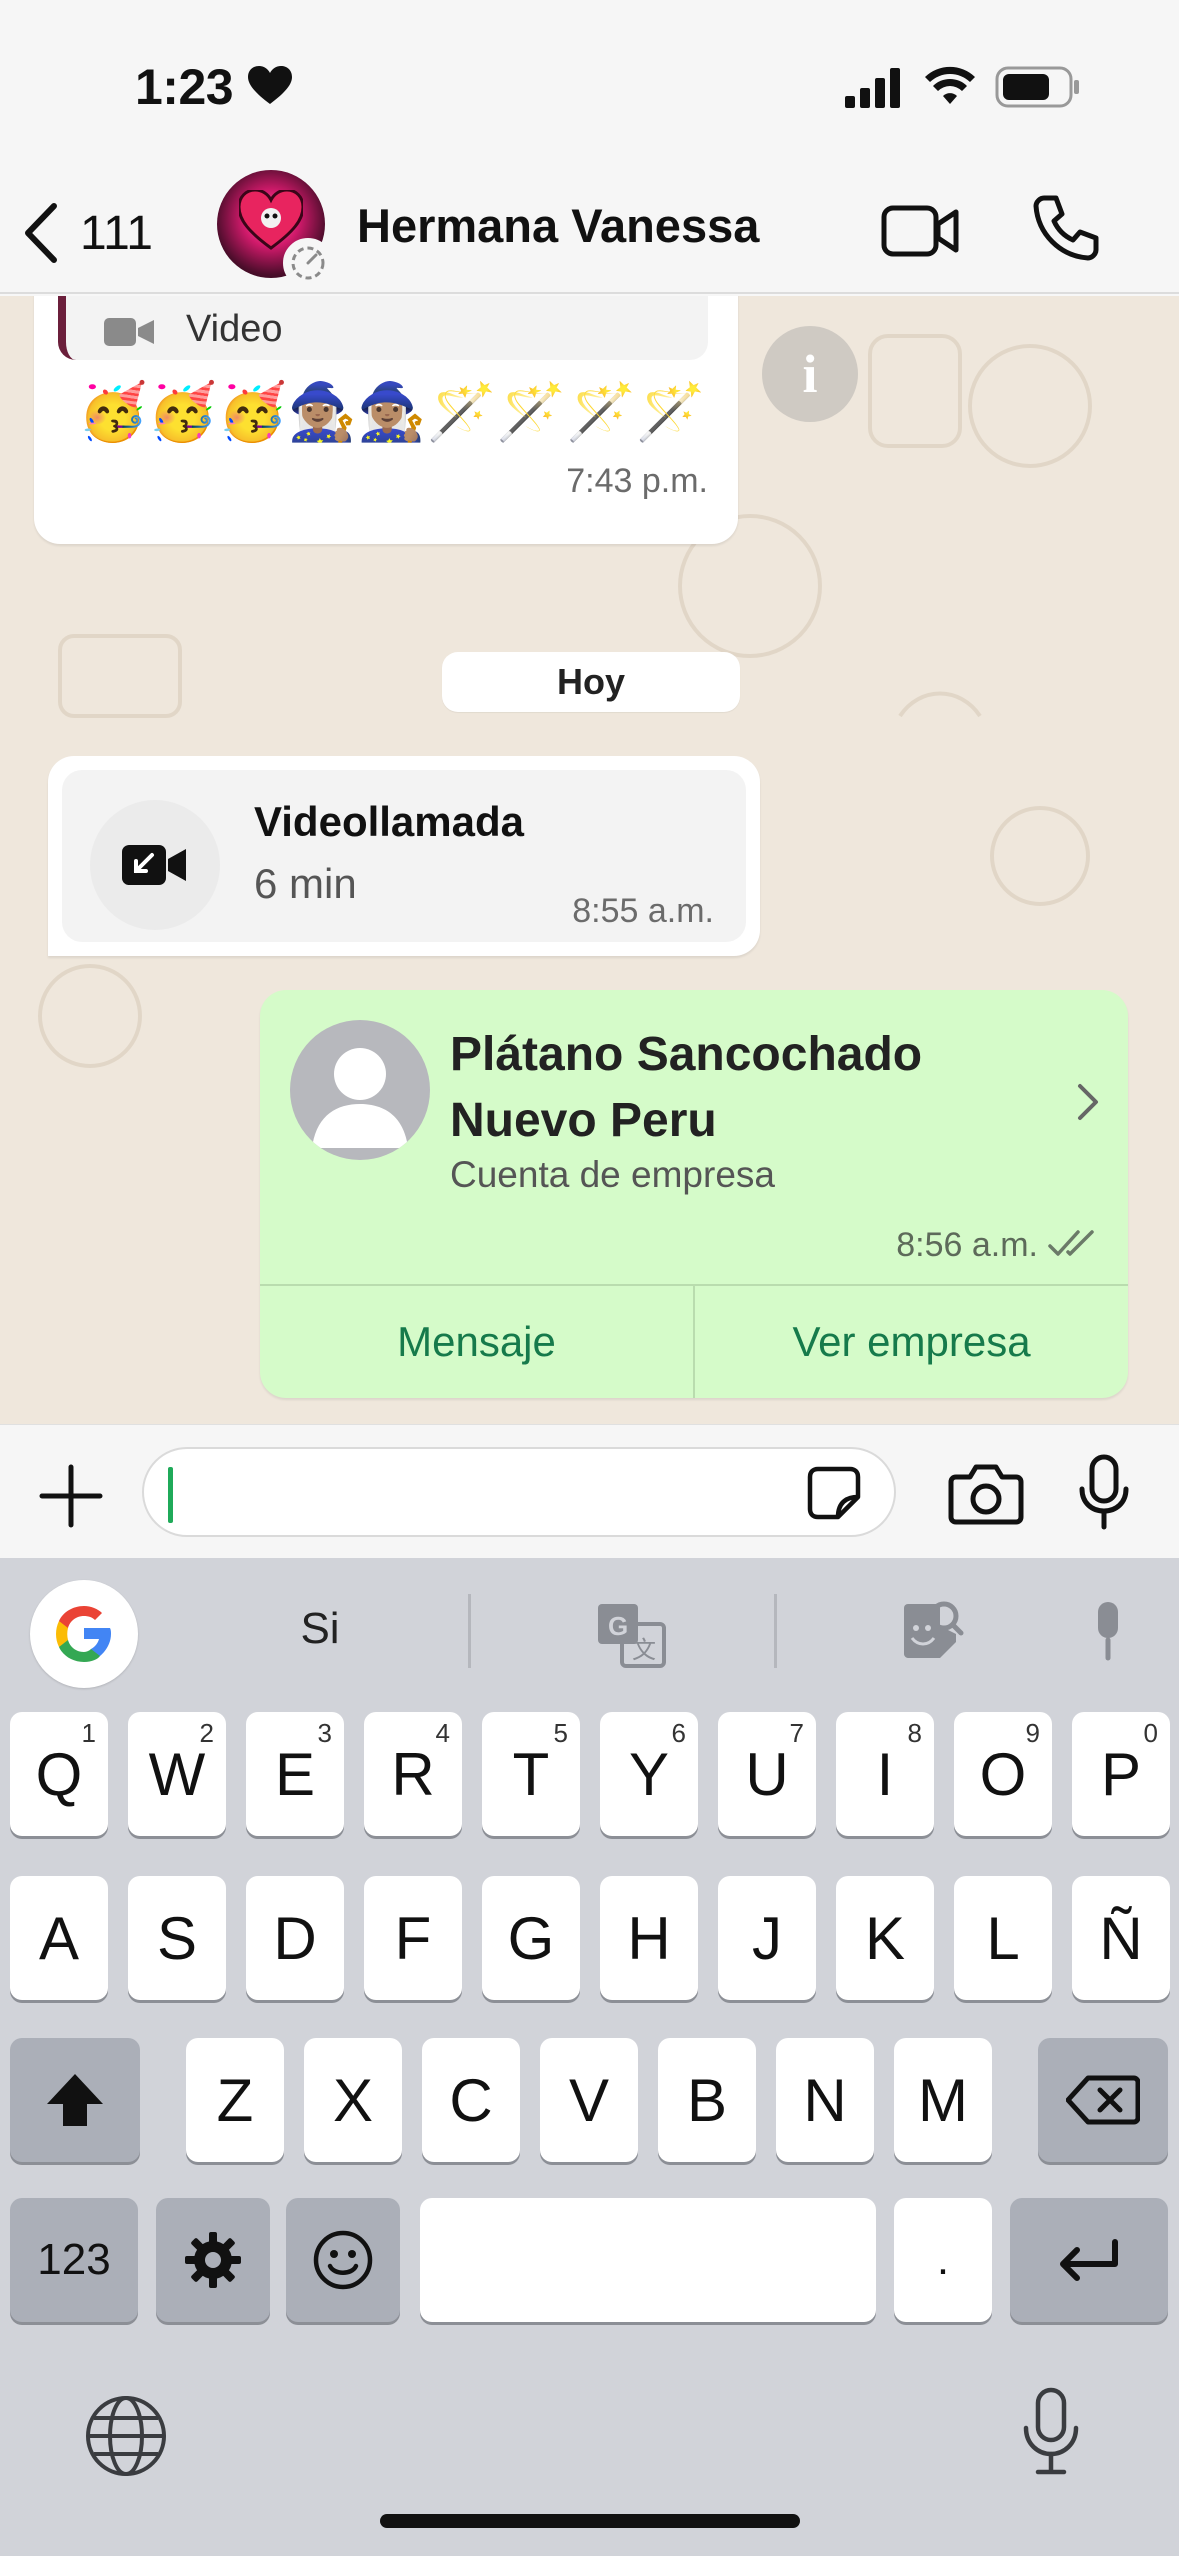  Describe the element at coordinates (476, 1342) in the screenshot. I see `message-contact-button: Mensaje` at that location.